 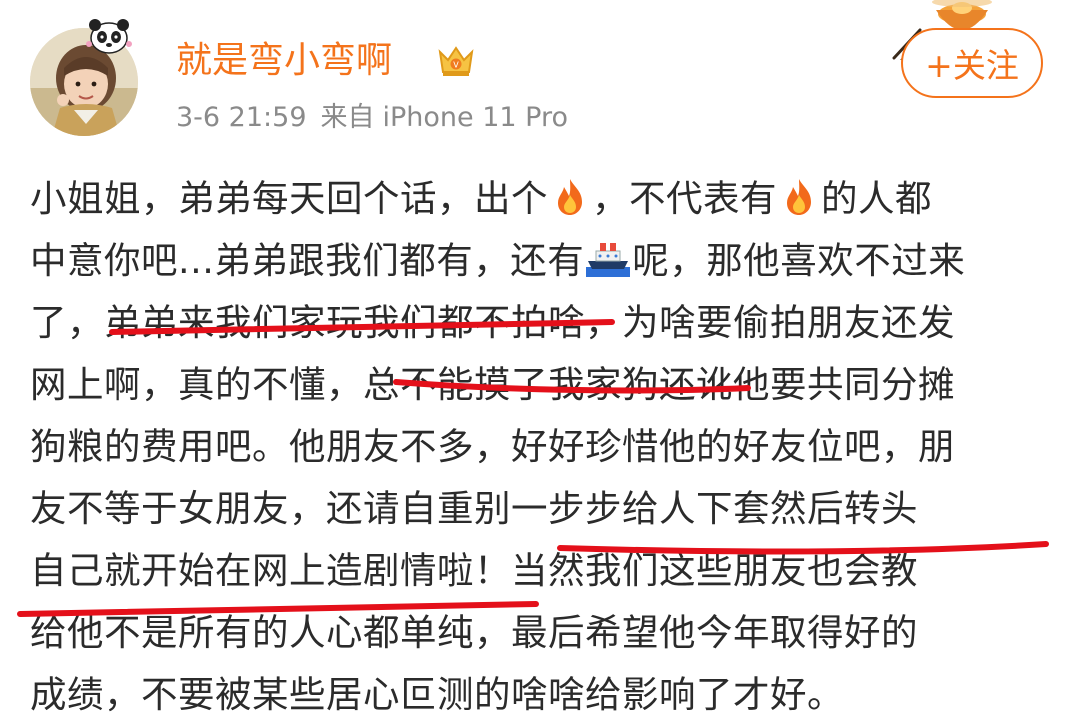 What do you see at coordinates (492, 322) in the screenshot?
I see `post-line: 了，弟弟来我们家玩我们都不拍啥，为啥要偷拍朋友还发` at bounding box center [492, 322].